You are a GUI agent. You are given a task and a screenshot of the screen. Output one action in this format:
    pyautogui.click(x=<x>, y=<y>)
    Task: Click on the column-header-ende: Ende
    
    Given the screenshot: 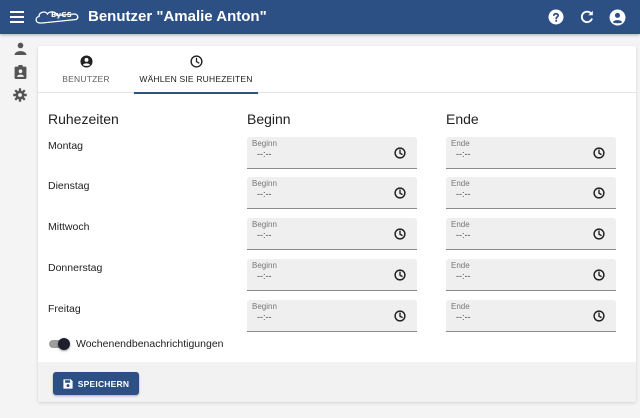 What is the action you would take?
    pyautogui.click(x=462, y=119)
    